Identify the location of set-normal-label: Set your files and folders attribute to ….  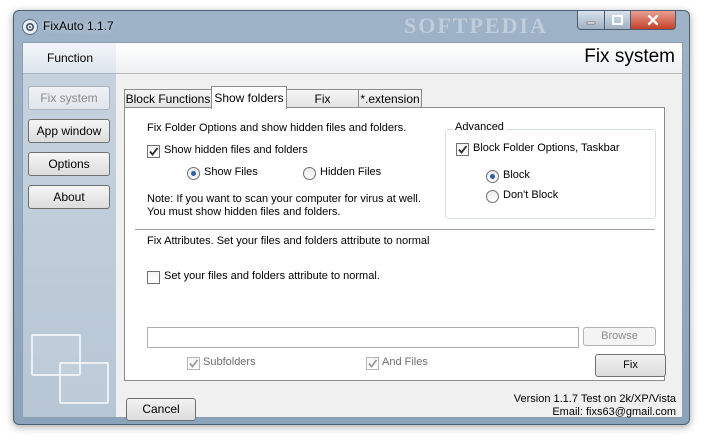
(272, 276).